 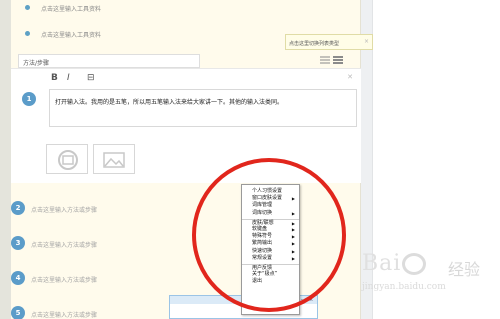 I want to click on image-upload-icon, so click(x=68, y=160).